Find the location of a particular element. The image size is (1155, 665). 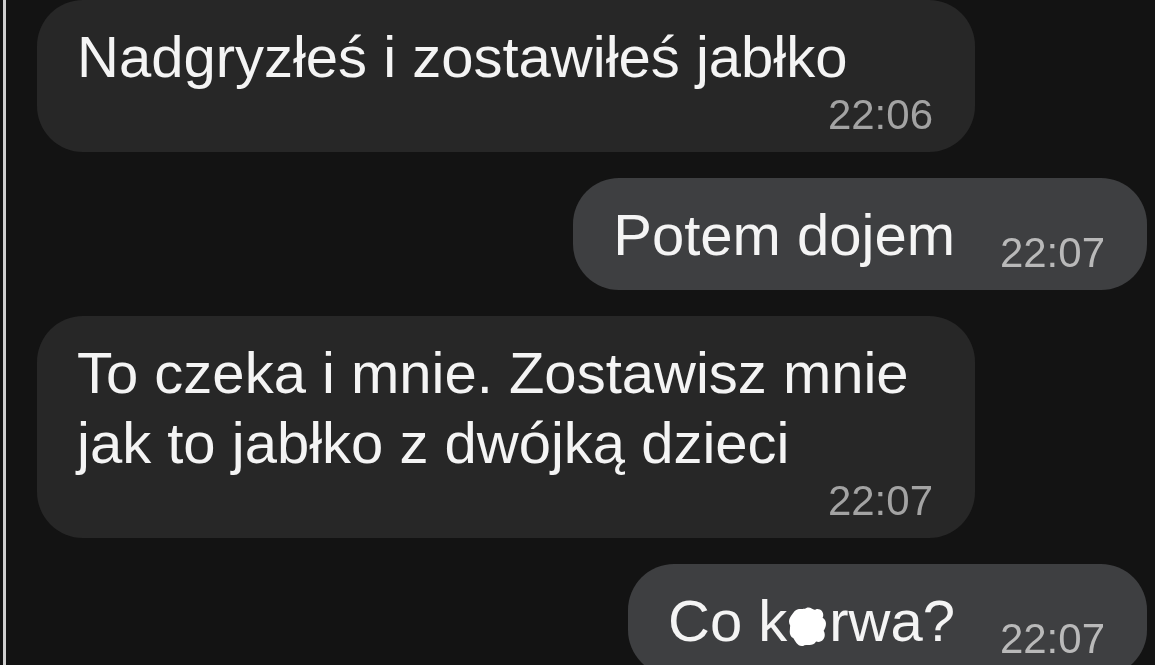

ink-blot-icon is located at coordinates (808, 627).